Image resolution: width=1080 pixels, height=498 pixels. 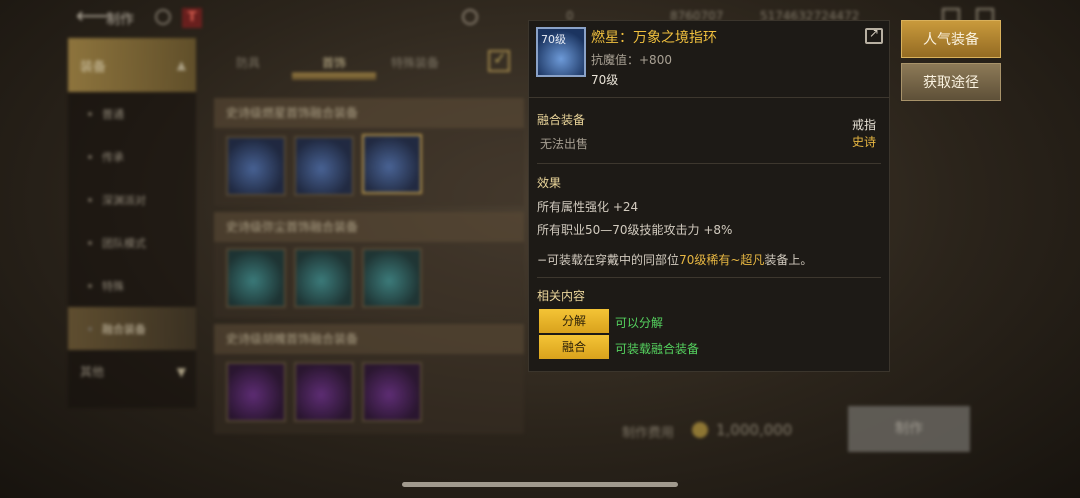 I want to click on section-related-title: 相关内容, so click(x=561, y=296).